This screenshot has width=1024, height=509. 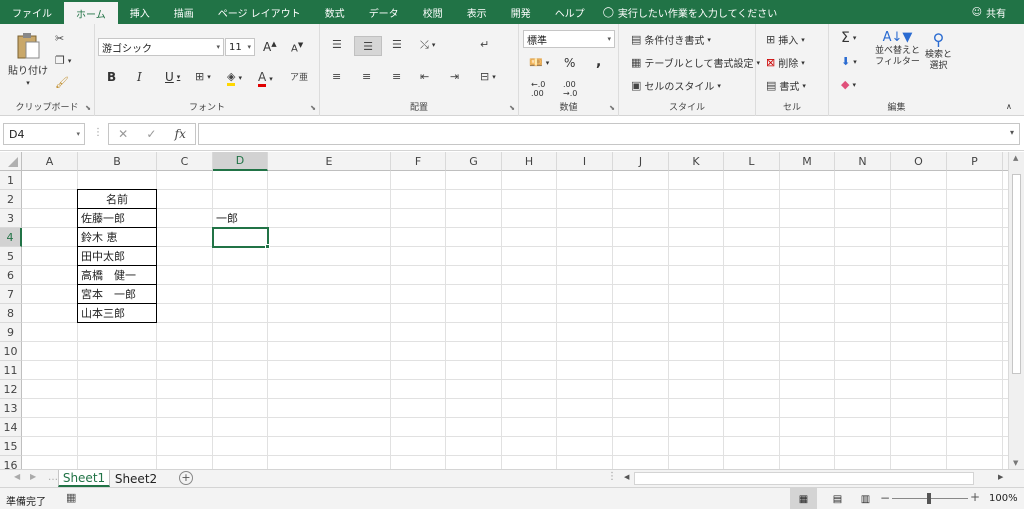 I want to click on tab-developer: 開発, so click(x=521, y=12).